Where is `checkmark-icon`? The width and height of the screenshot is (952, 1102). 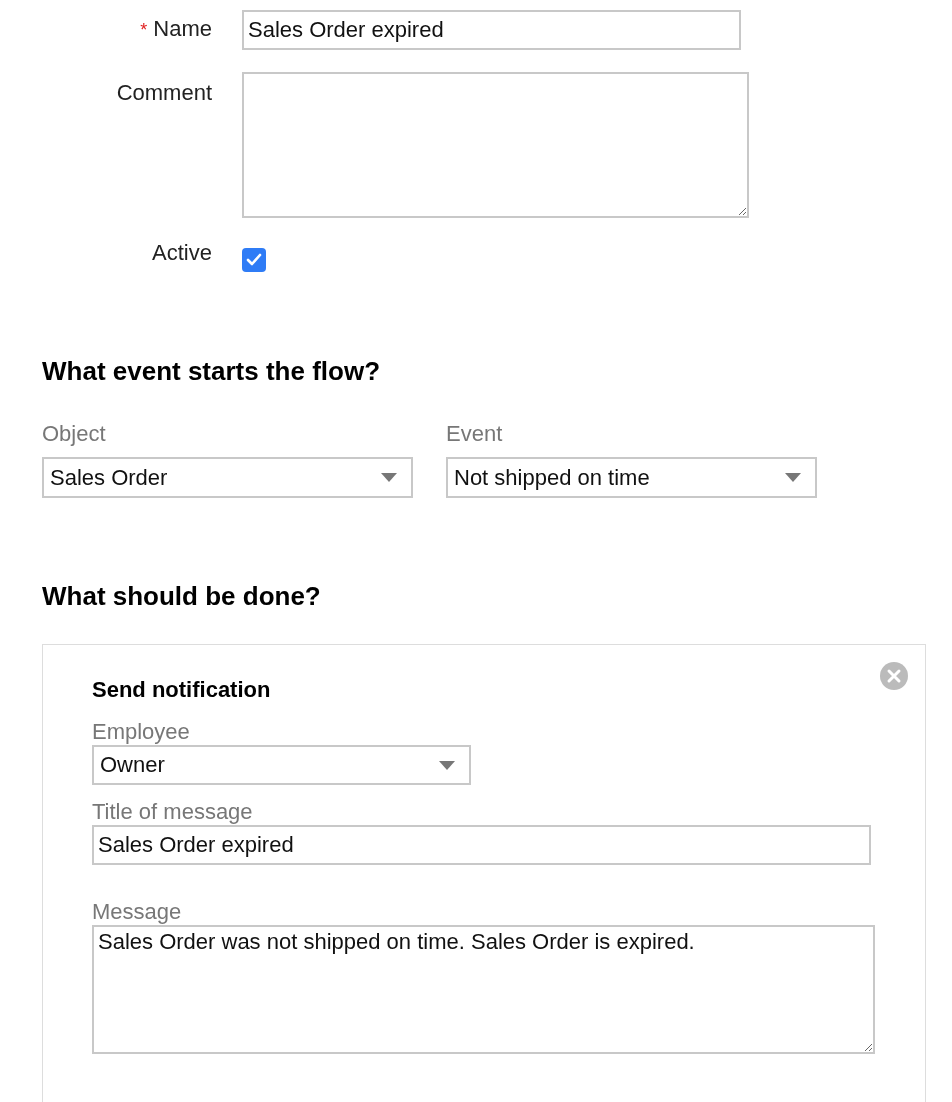
checkmark-icon is located at coordinates (254, 260).